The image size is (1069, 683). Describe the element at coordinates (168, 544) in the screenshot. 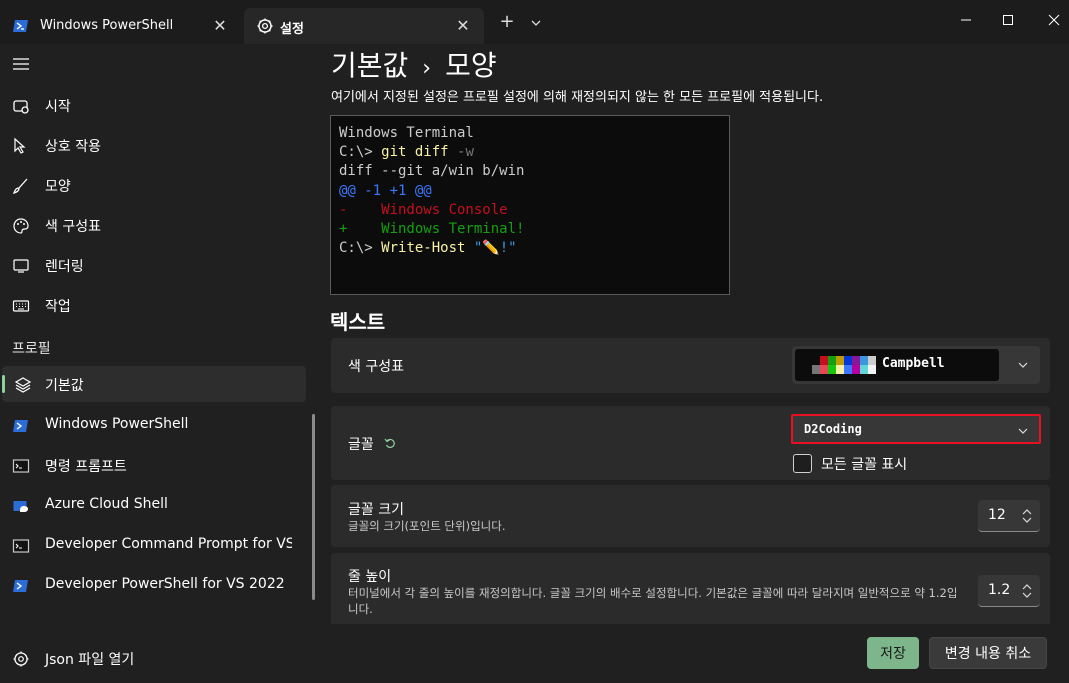

I see `sidebar-item-label: Developer Command Prompt for VS 2022` at that location.